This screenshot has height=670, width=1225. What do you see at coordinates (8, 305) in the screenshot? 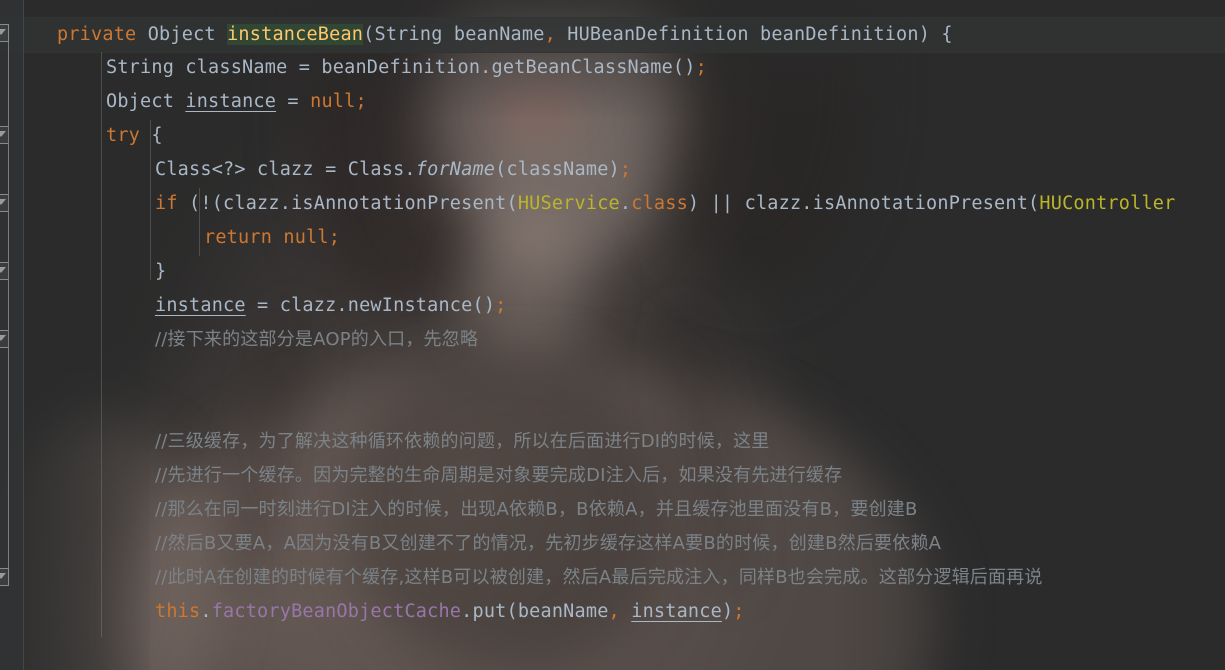
I see `fold-region-line` at bounding box center [8, 305].